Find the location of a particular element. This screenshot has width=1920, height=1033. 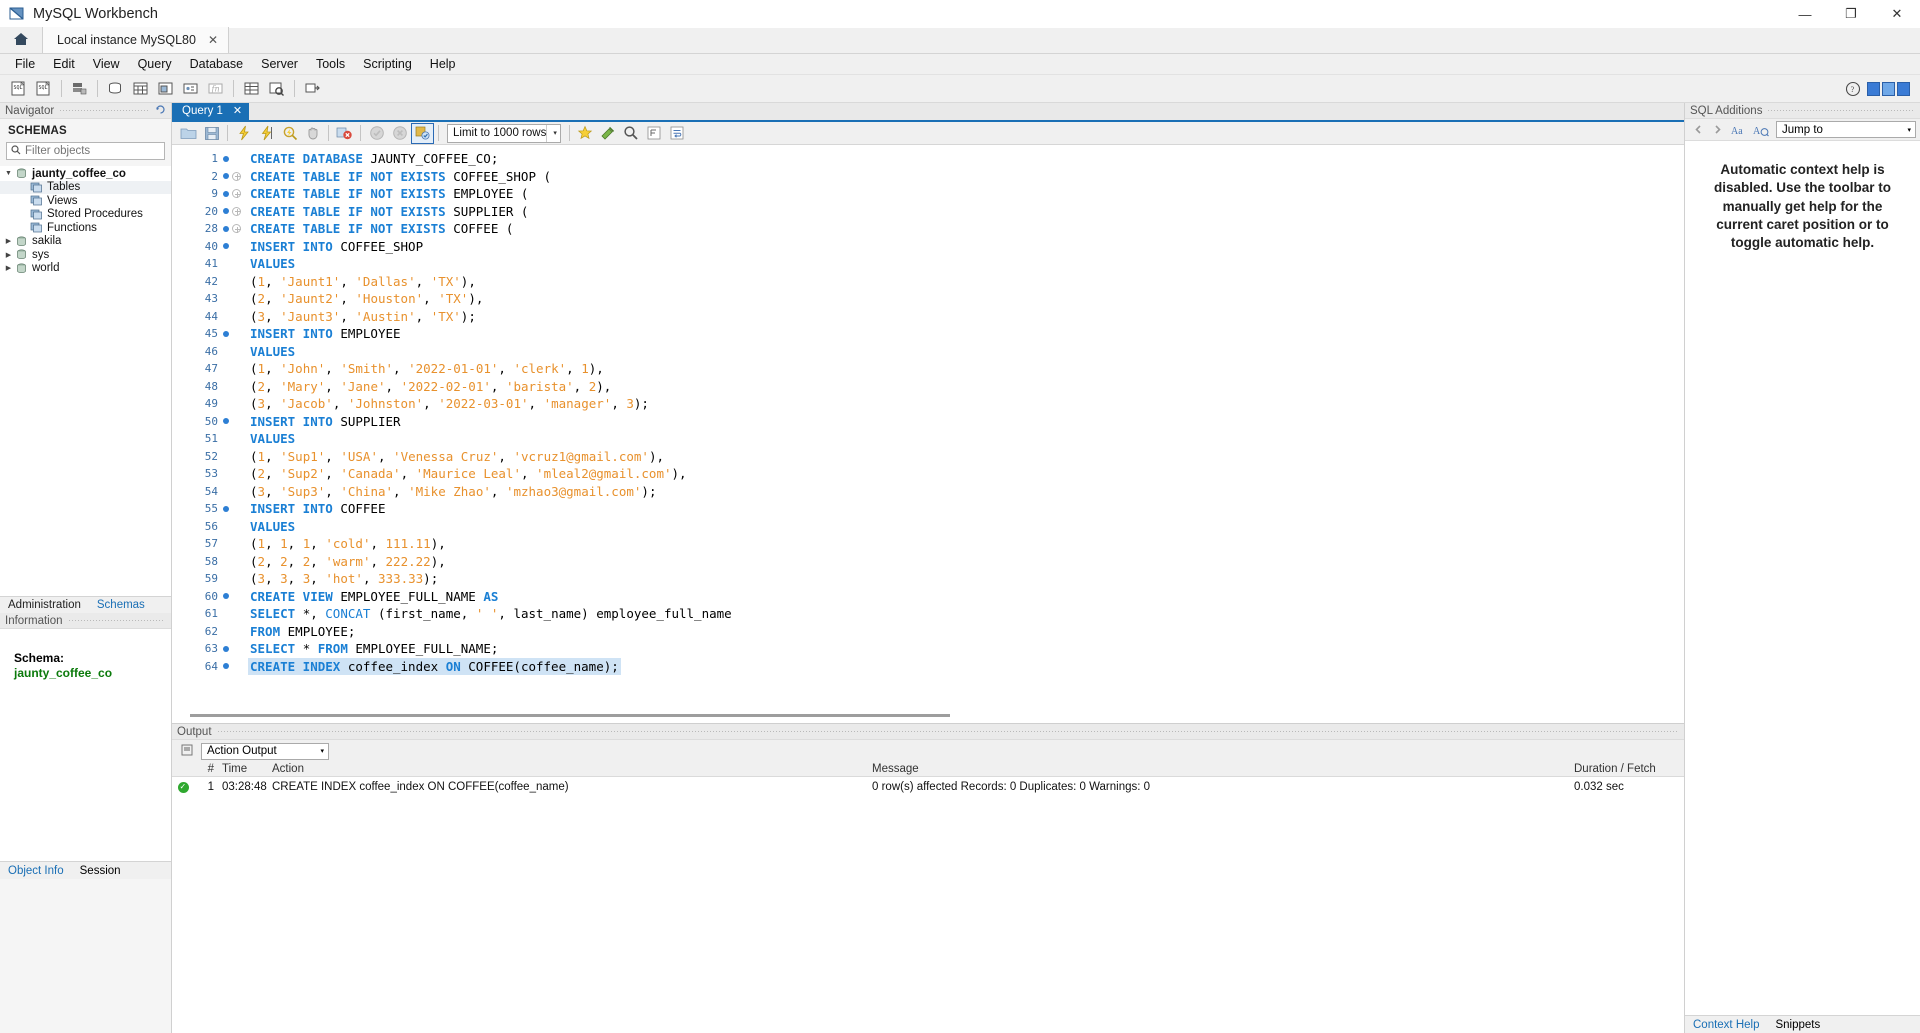

manage-connections-icon is located at coordinates (79, 89).